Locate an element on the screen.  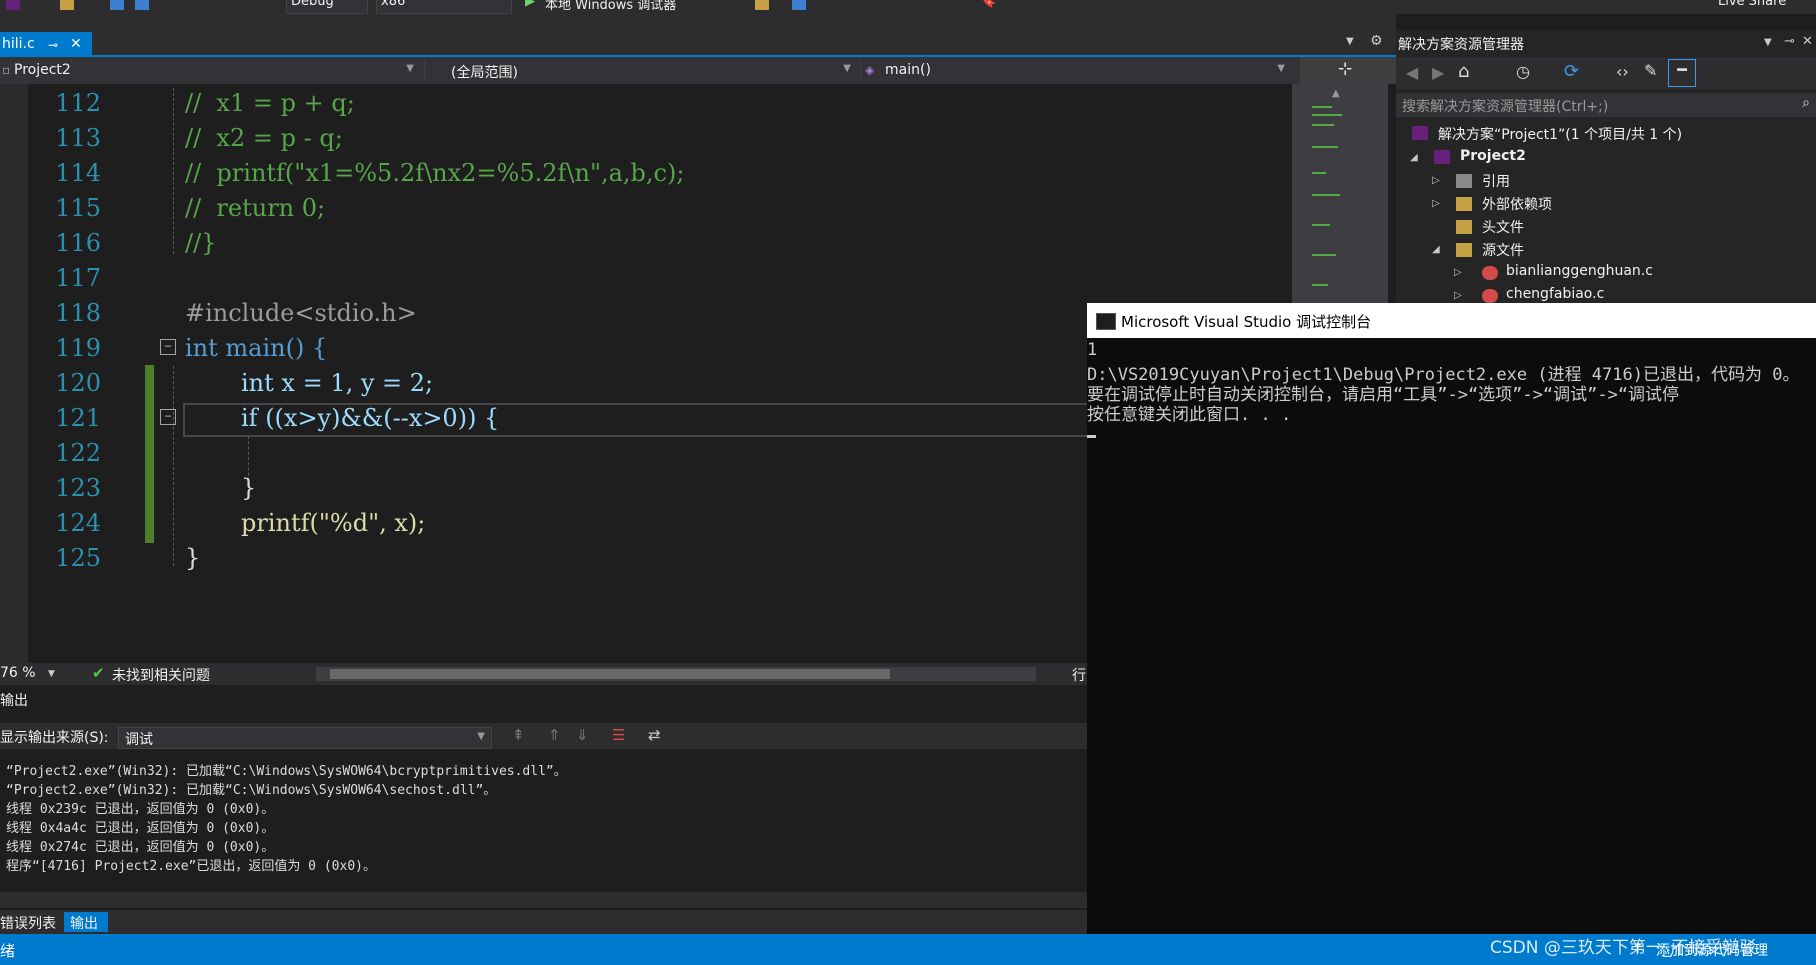
ready-status: 绪 is located at coordinates (8, 951).